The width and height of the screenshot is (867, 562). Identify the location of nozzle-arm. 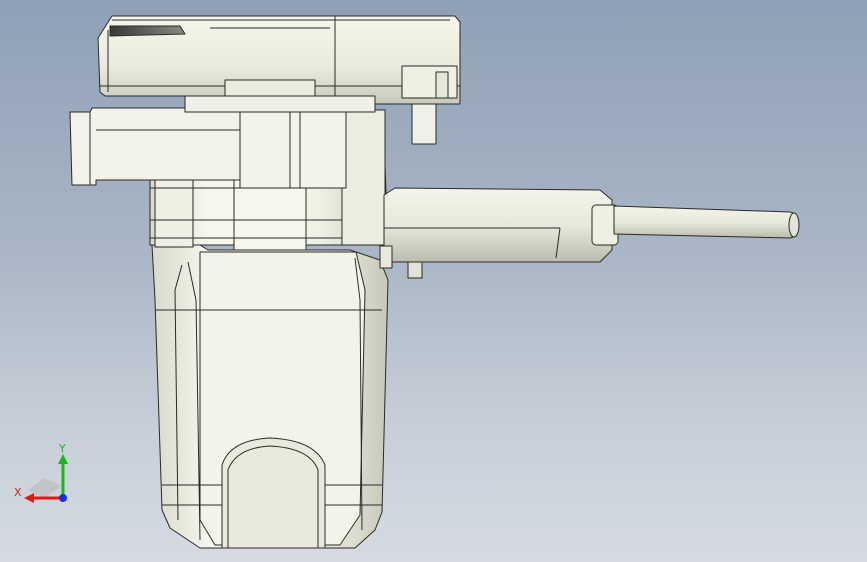
(498, 225).